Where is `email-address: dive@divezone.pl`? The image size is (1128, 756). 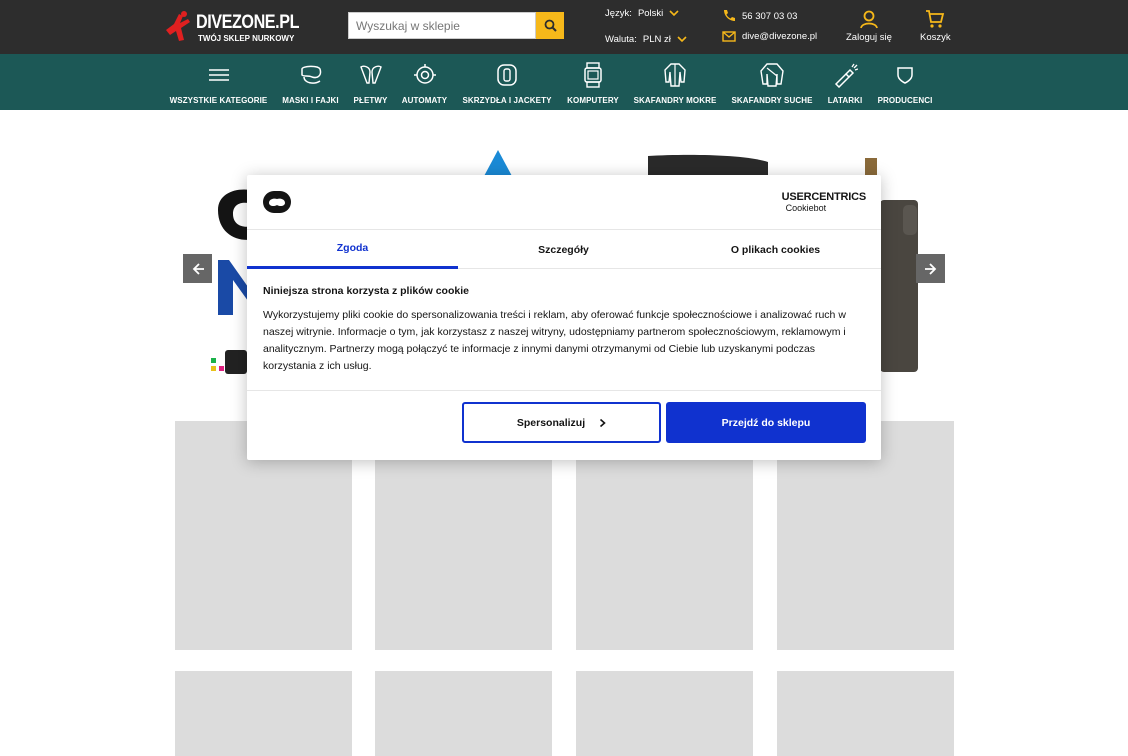 email-address: dive@divezone.pl is located at coordinates (780, 36).